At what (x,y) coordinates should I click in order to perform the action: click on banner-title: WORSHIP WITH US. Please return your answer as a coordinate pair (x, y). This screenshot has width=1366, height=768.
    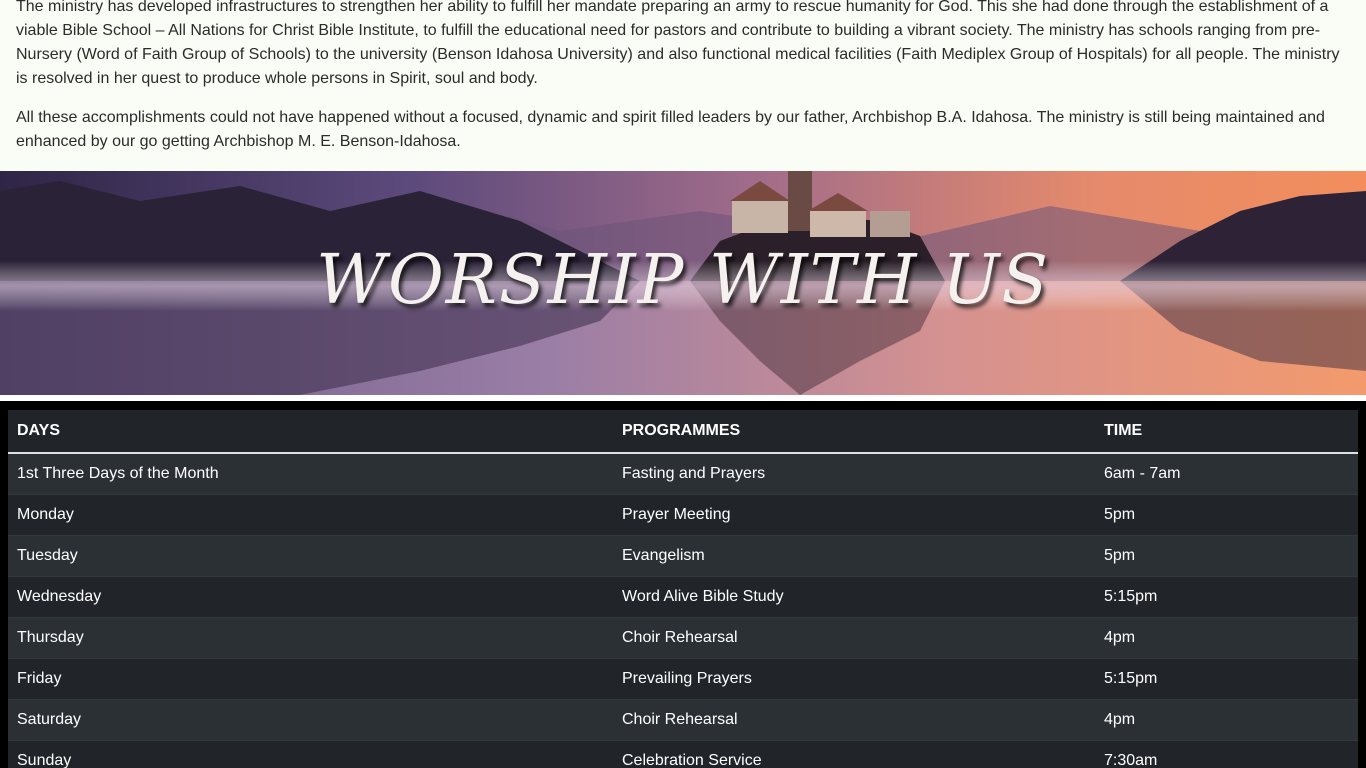
    Looking at the image, I should click on (683, 280).